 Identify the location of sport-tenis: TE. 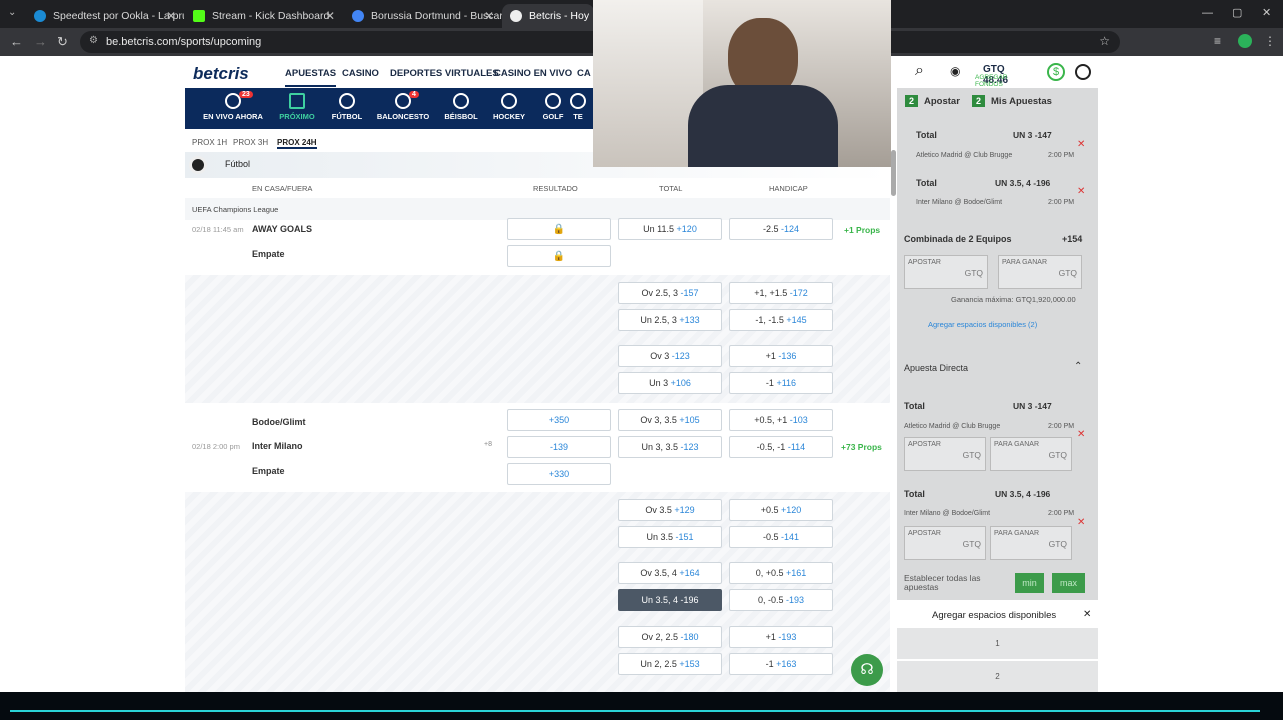
(578, 107).